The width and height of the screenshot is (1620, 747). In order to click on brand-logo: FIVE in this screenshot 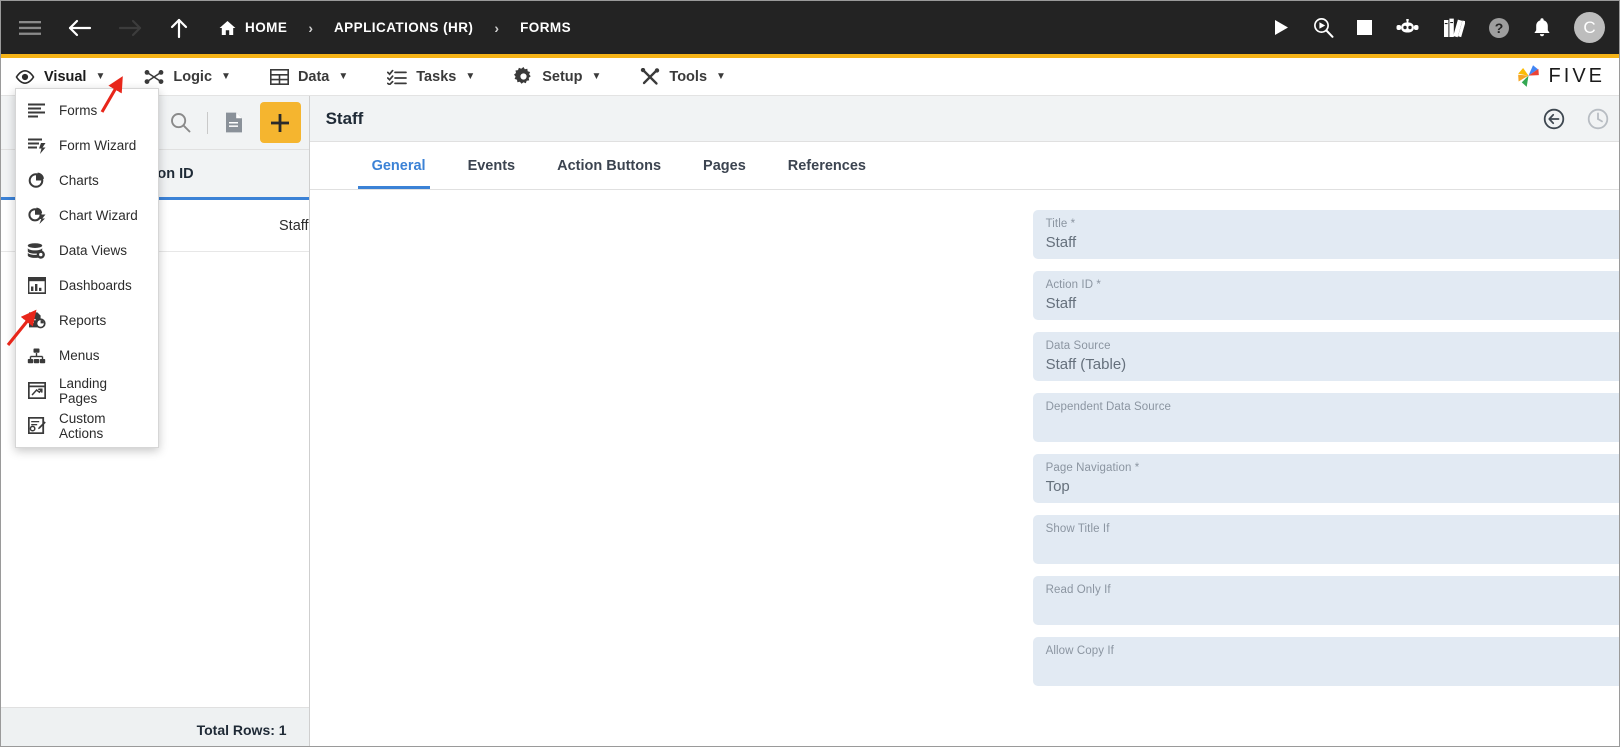, I will do `click(1560, 76)`.